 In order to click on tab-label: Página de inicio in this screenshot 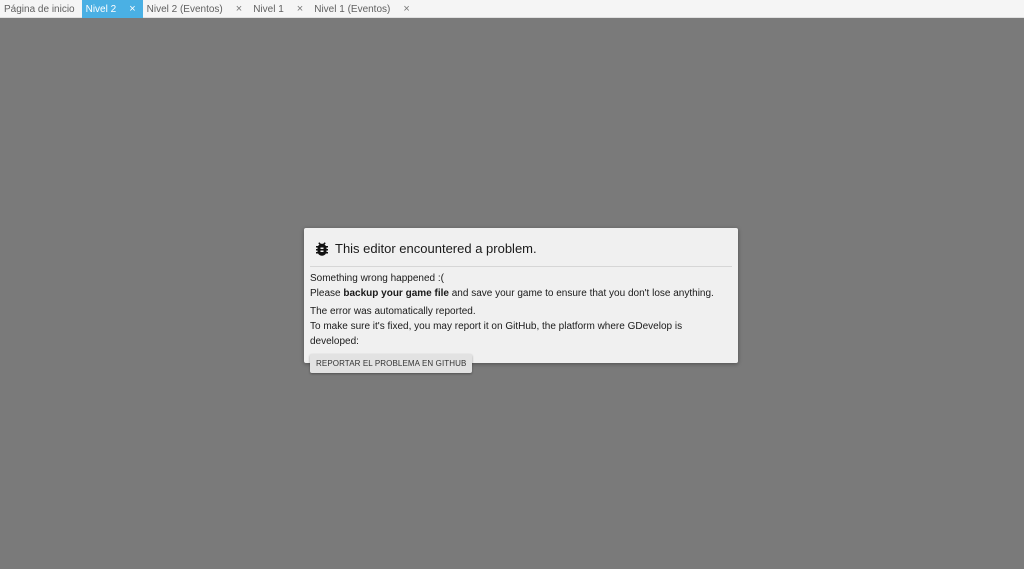, I will do `click(39, 9)`.